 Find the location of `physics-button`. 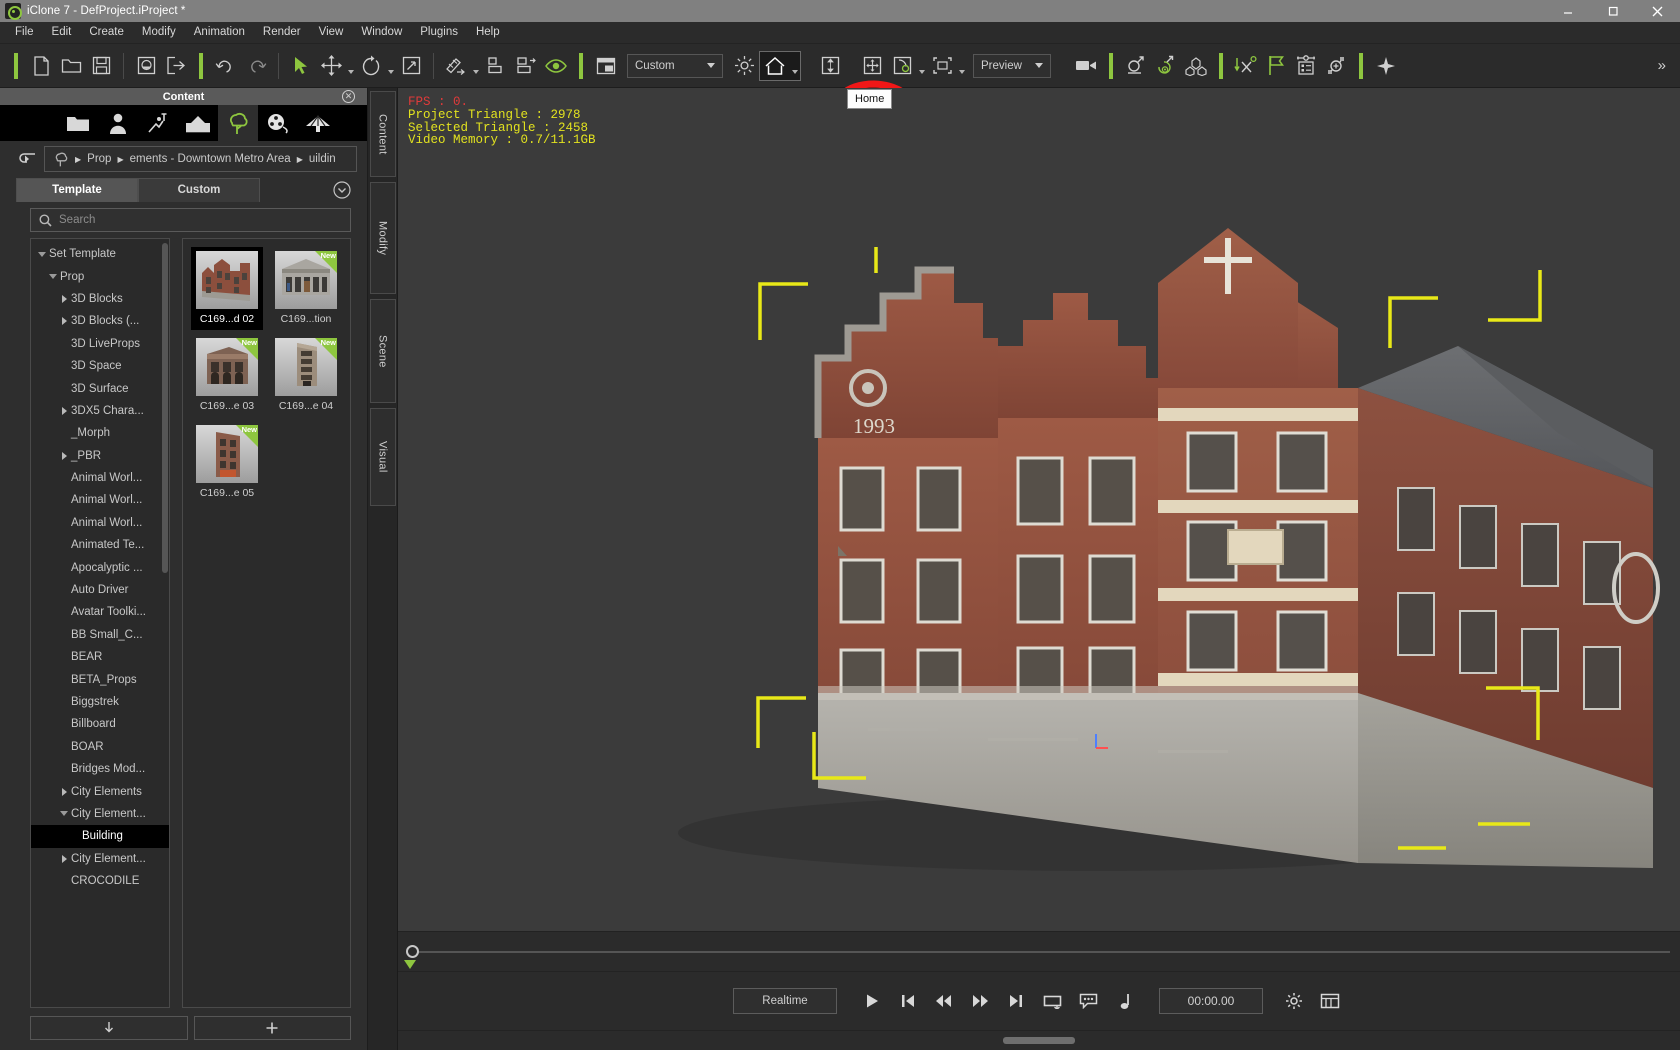

physics-button is located at coordinates (1136, 66).